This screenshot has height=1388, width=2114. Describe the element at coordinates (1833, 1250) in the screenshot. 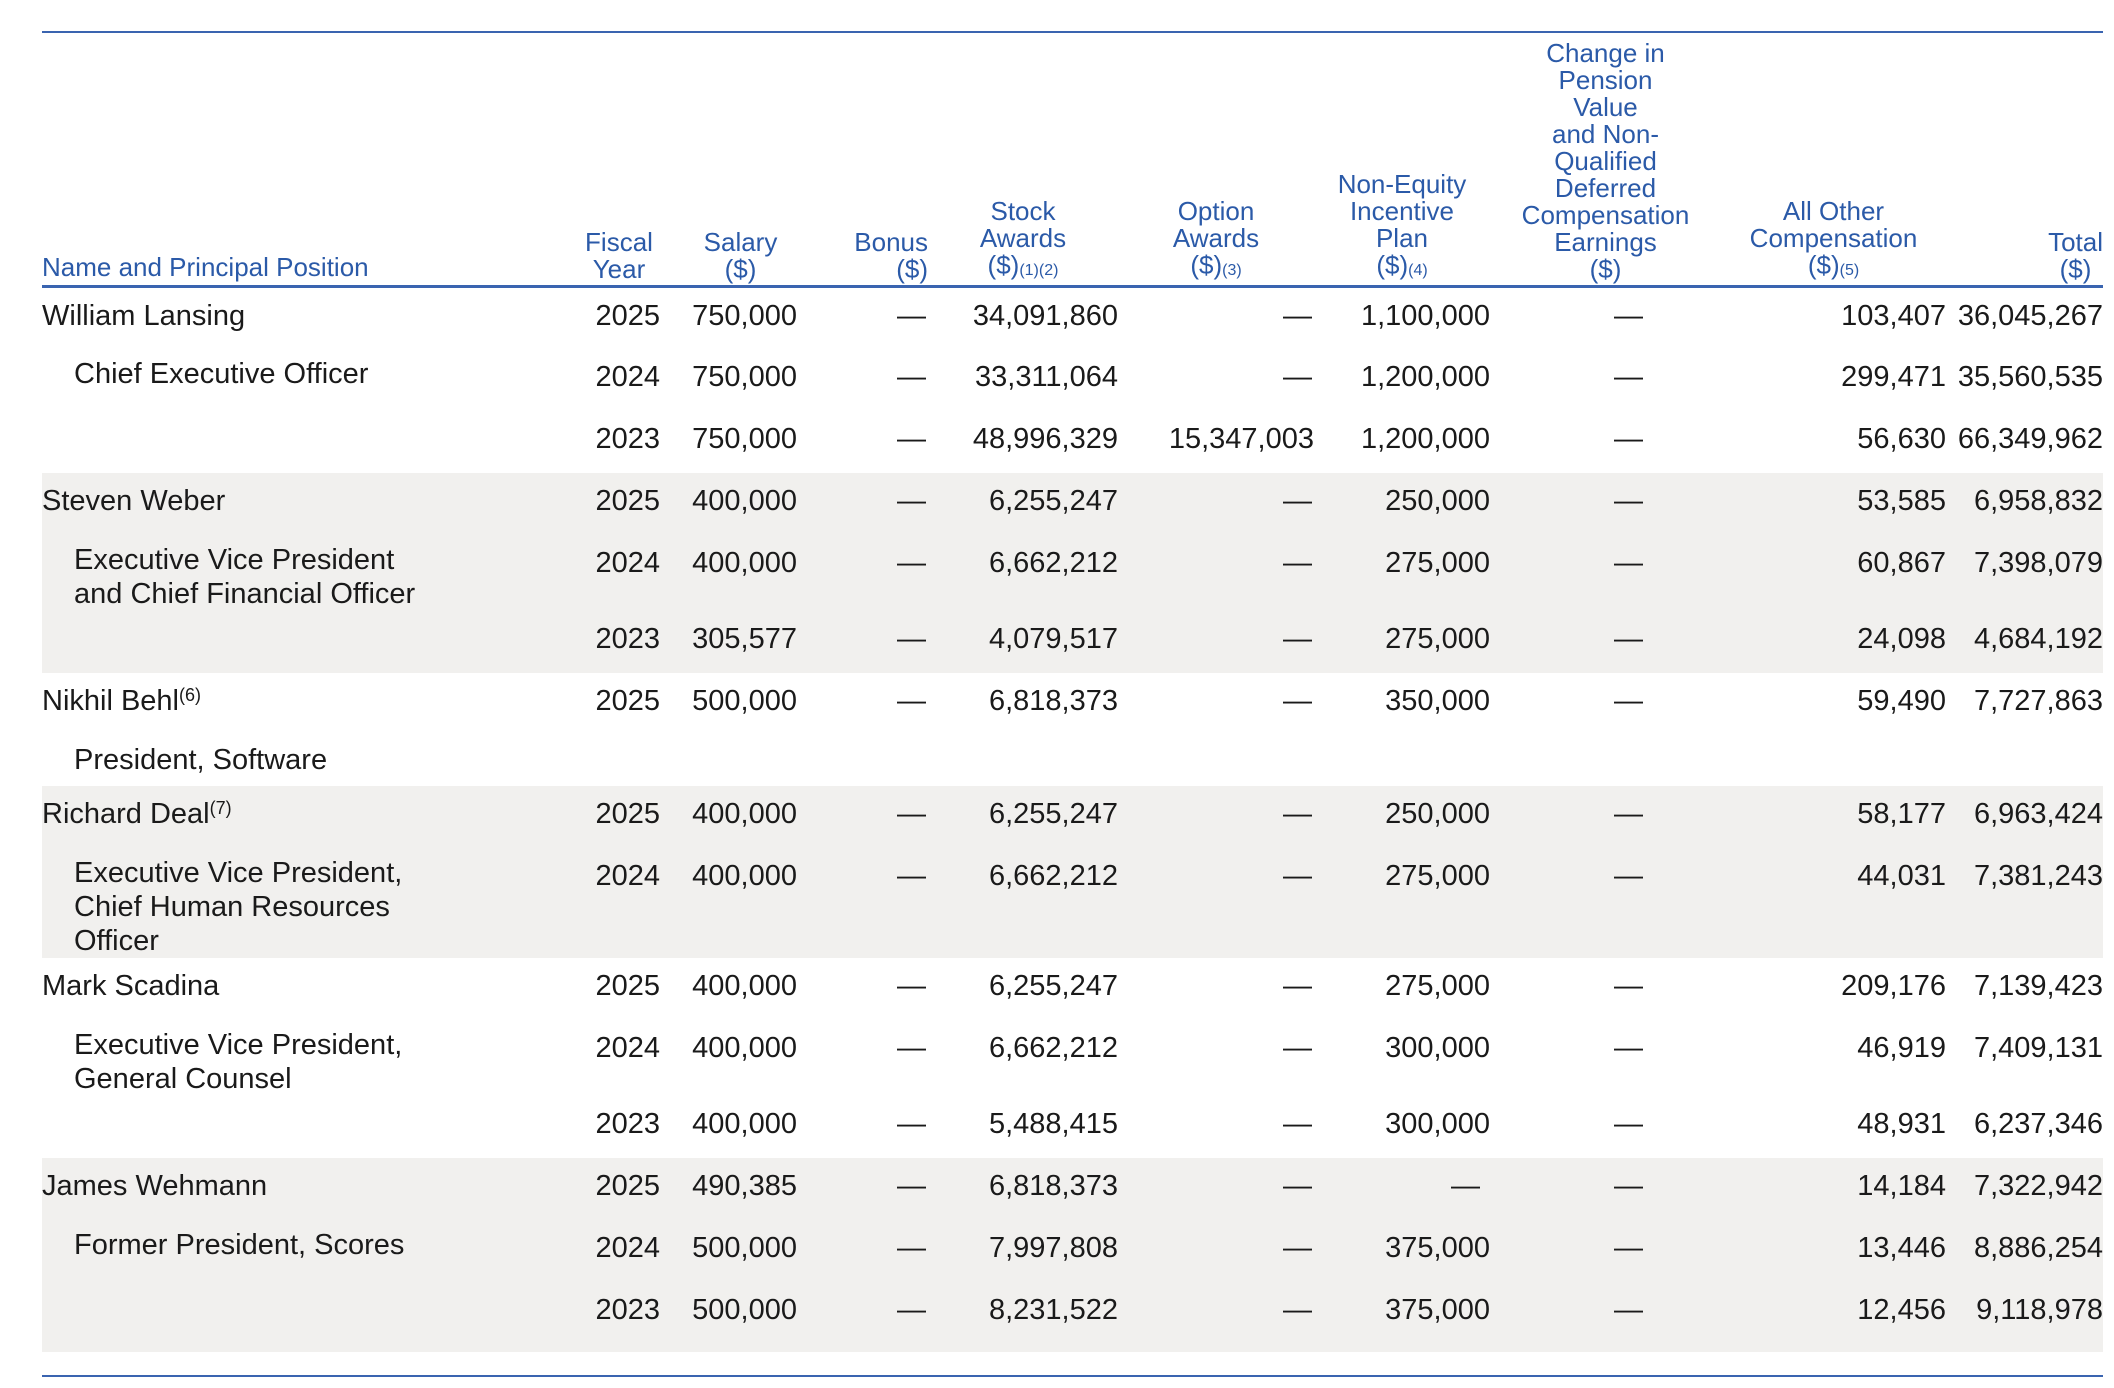

I see `cell-other: 13,446` at that location.